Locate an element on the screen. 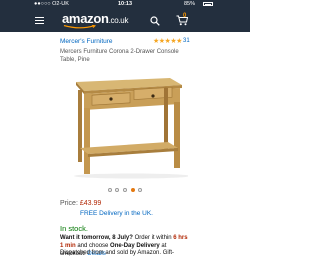  free-delivery-link: FREE Delivery in the UK. is located at coordinates (116, 213).